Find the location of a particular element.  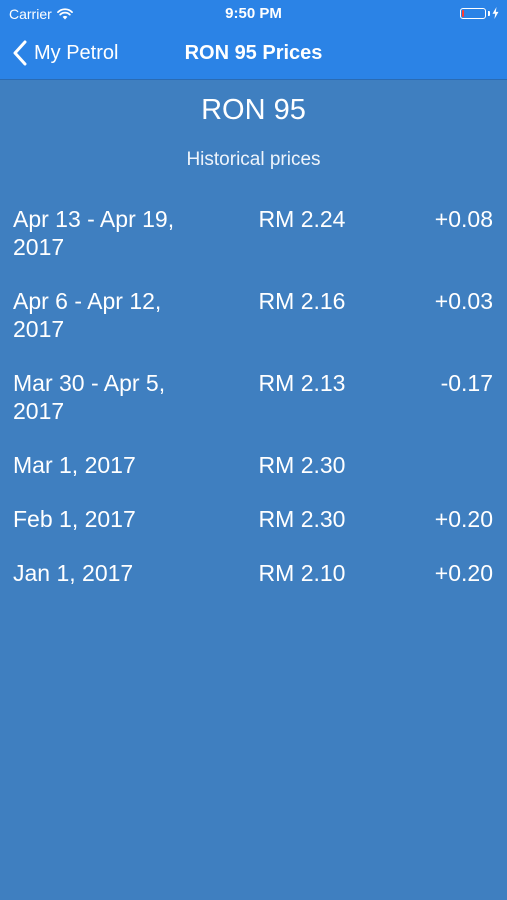

row-date: Mar 30 - Apr 5, 2017 is located at coordinates (89, 397).